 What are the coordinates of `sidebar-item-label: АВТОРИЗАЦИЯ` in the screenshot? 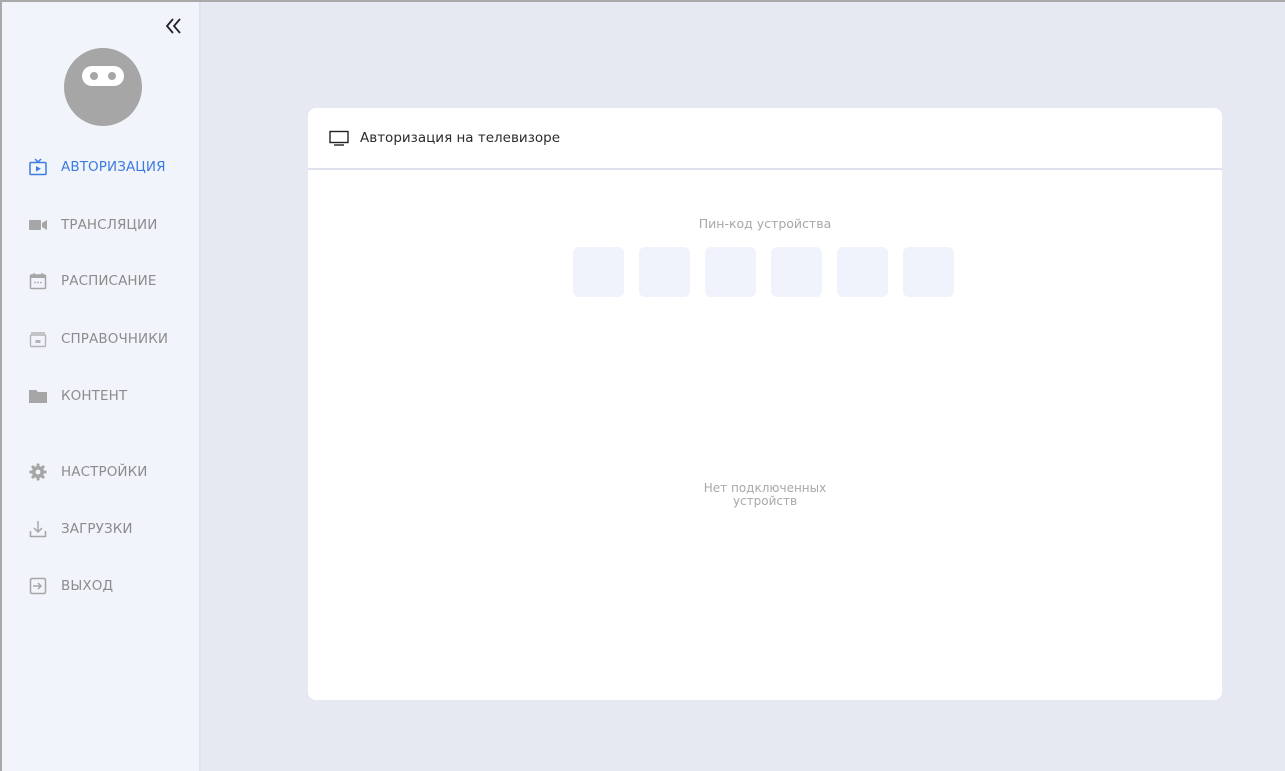 It's located at (113, 167).